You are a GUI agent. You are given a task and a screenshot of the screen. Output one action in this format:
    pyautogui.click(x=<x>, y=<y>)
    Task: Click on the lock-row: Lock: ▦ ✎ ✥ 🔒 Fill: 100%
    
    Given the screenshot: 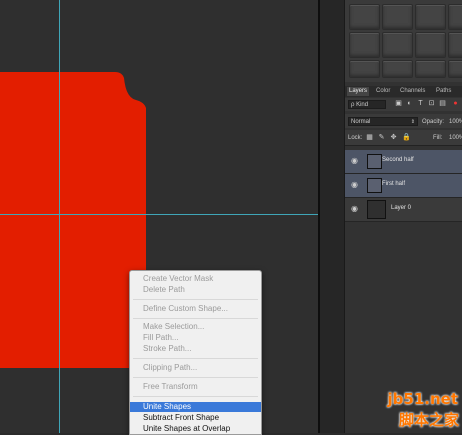 What is the action you would take?
    pyautogui.click(x=403, y=138)
    